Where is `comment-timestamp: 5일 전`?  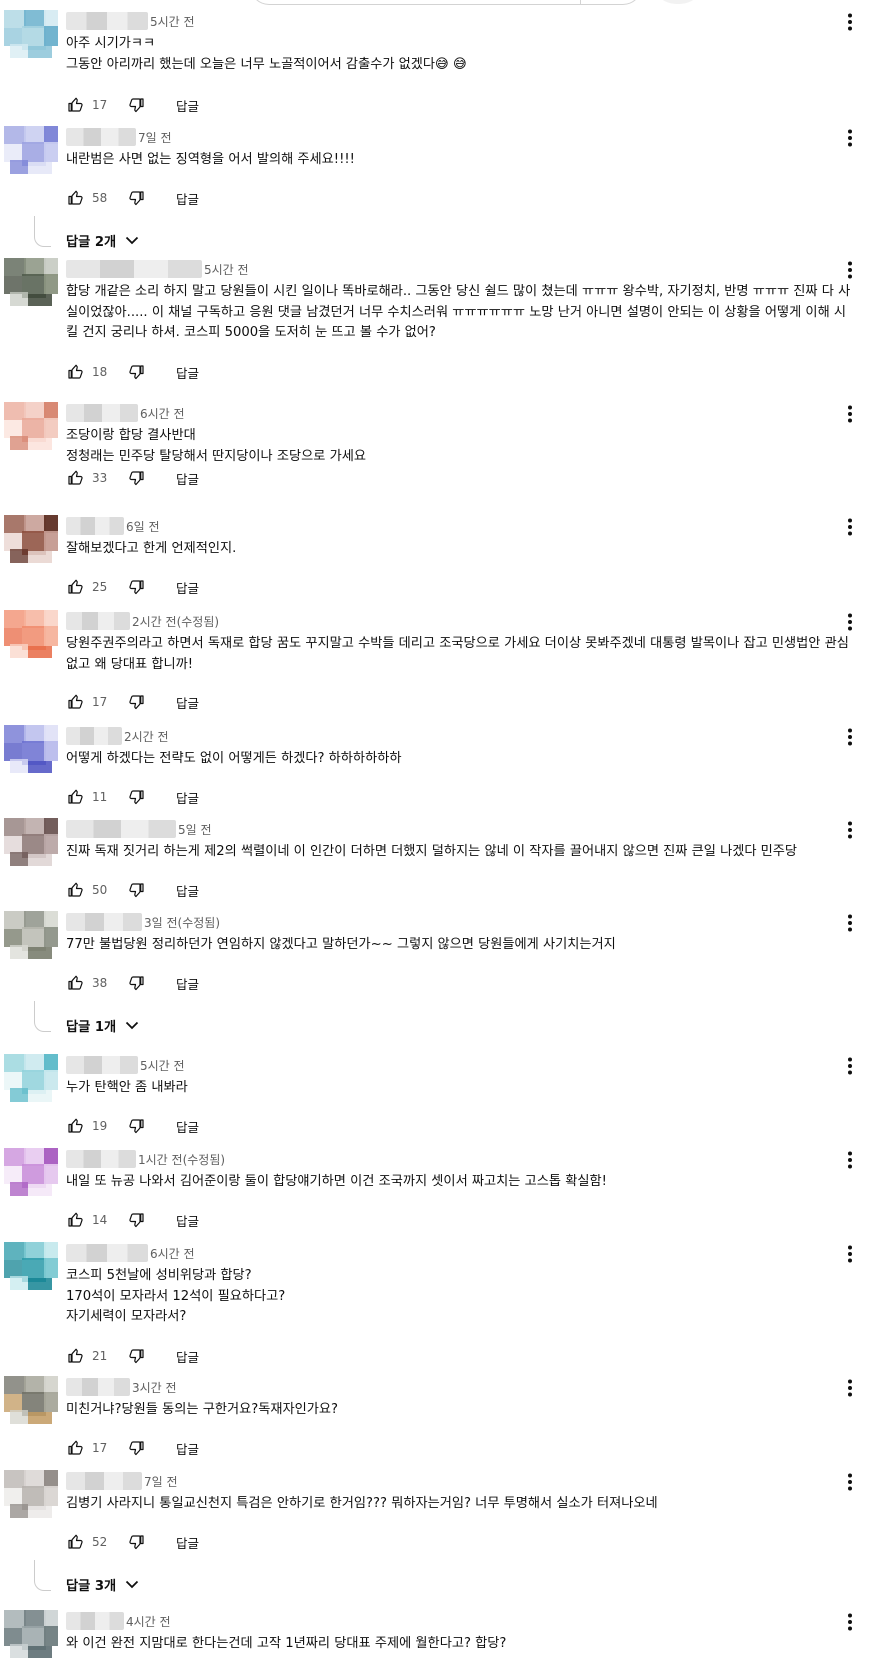
comment-timestamp: 5일 전 is located at coordinates (195, 829).